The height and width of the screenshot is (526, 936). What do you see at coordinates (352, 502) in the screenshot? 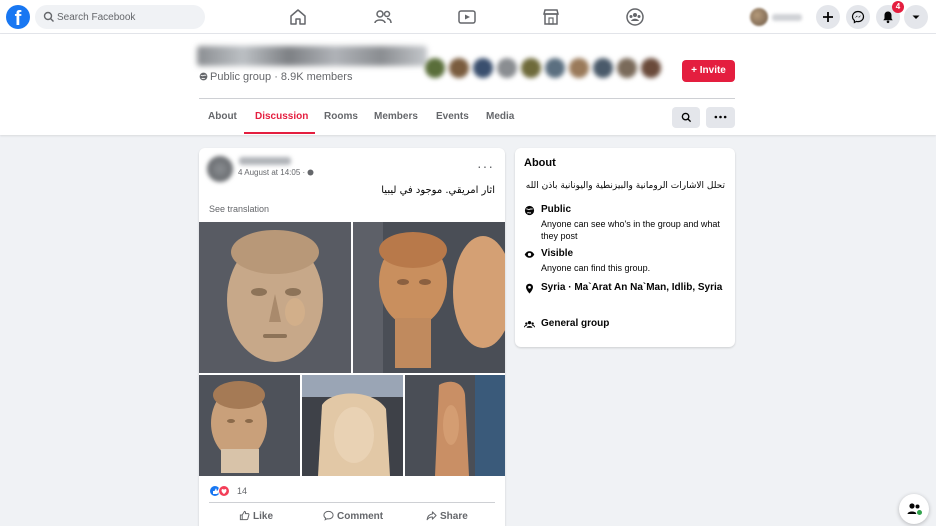
I see `post-divider` at bounding box center [352, 502].